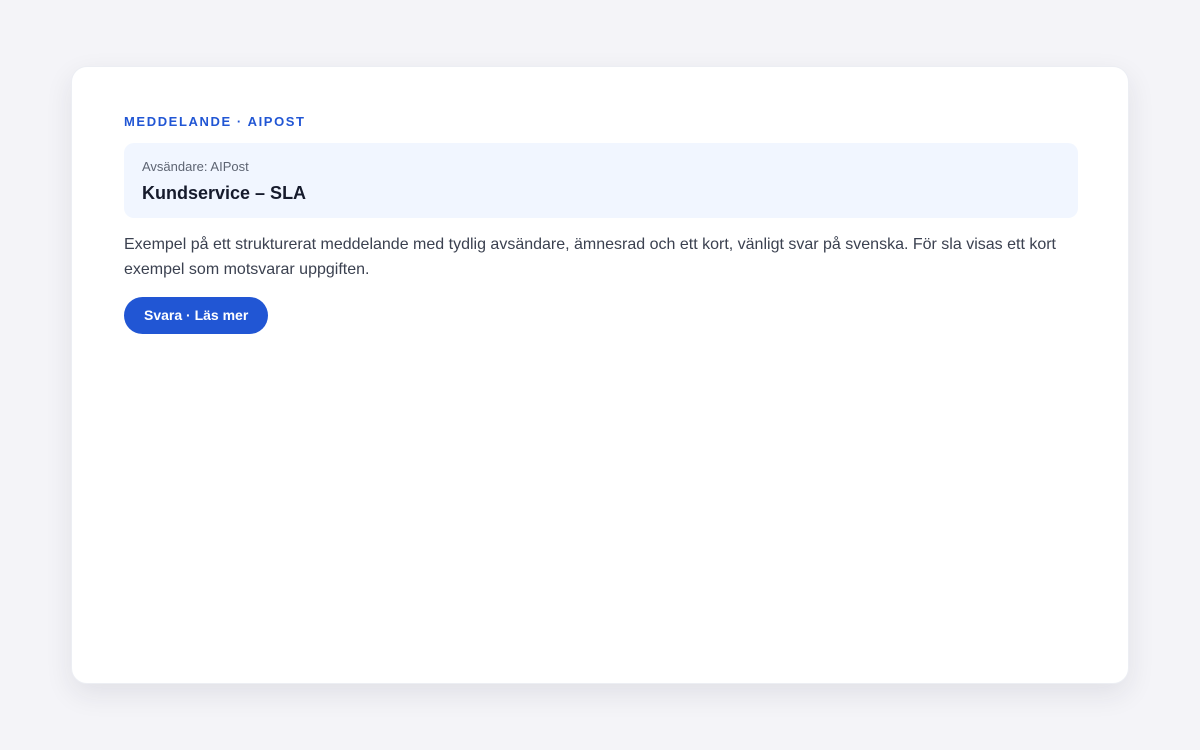 The width and height of the screenshot is (1200, 750). I want to click on reply-read-more-button: Svara · Läs mer, so click(196, 315).